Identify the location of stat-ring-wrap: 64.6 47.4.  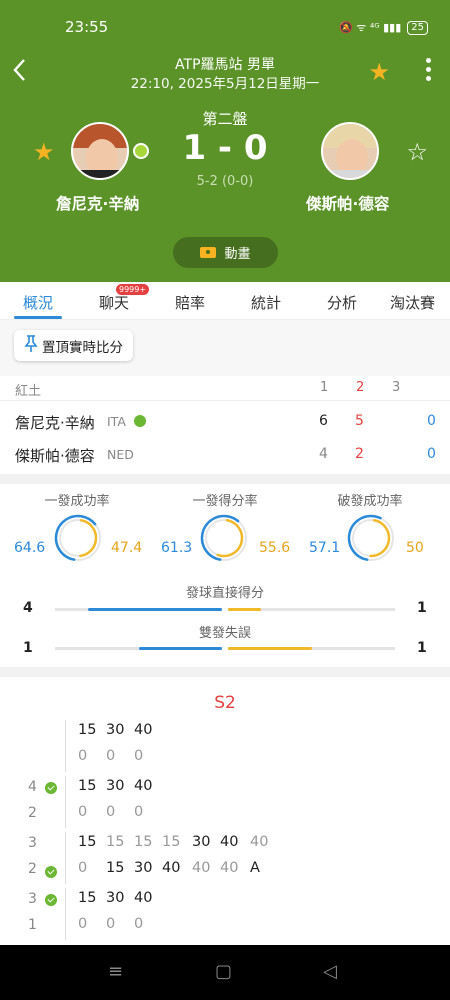
(77, 538).